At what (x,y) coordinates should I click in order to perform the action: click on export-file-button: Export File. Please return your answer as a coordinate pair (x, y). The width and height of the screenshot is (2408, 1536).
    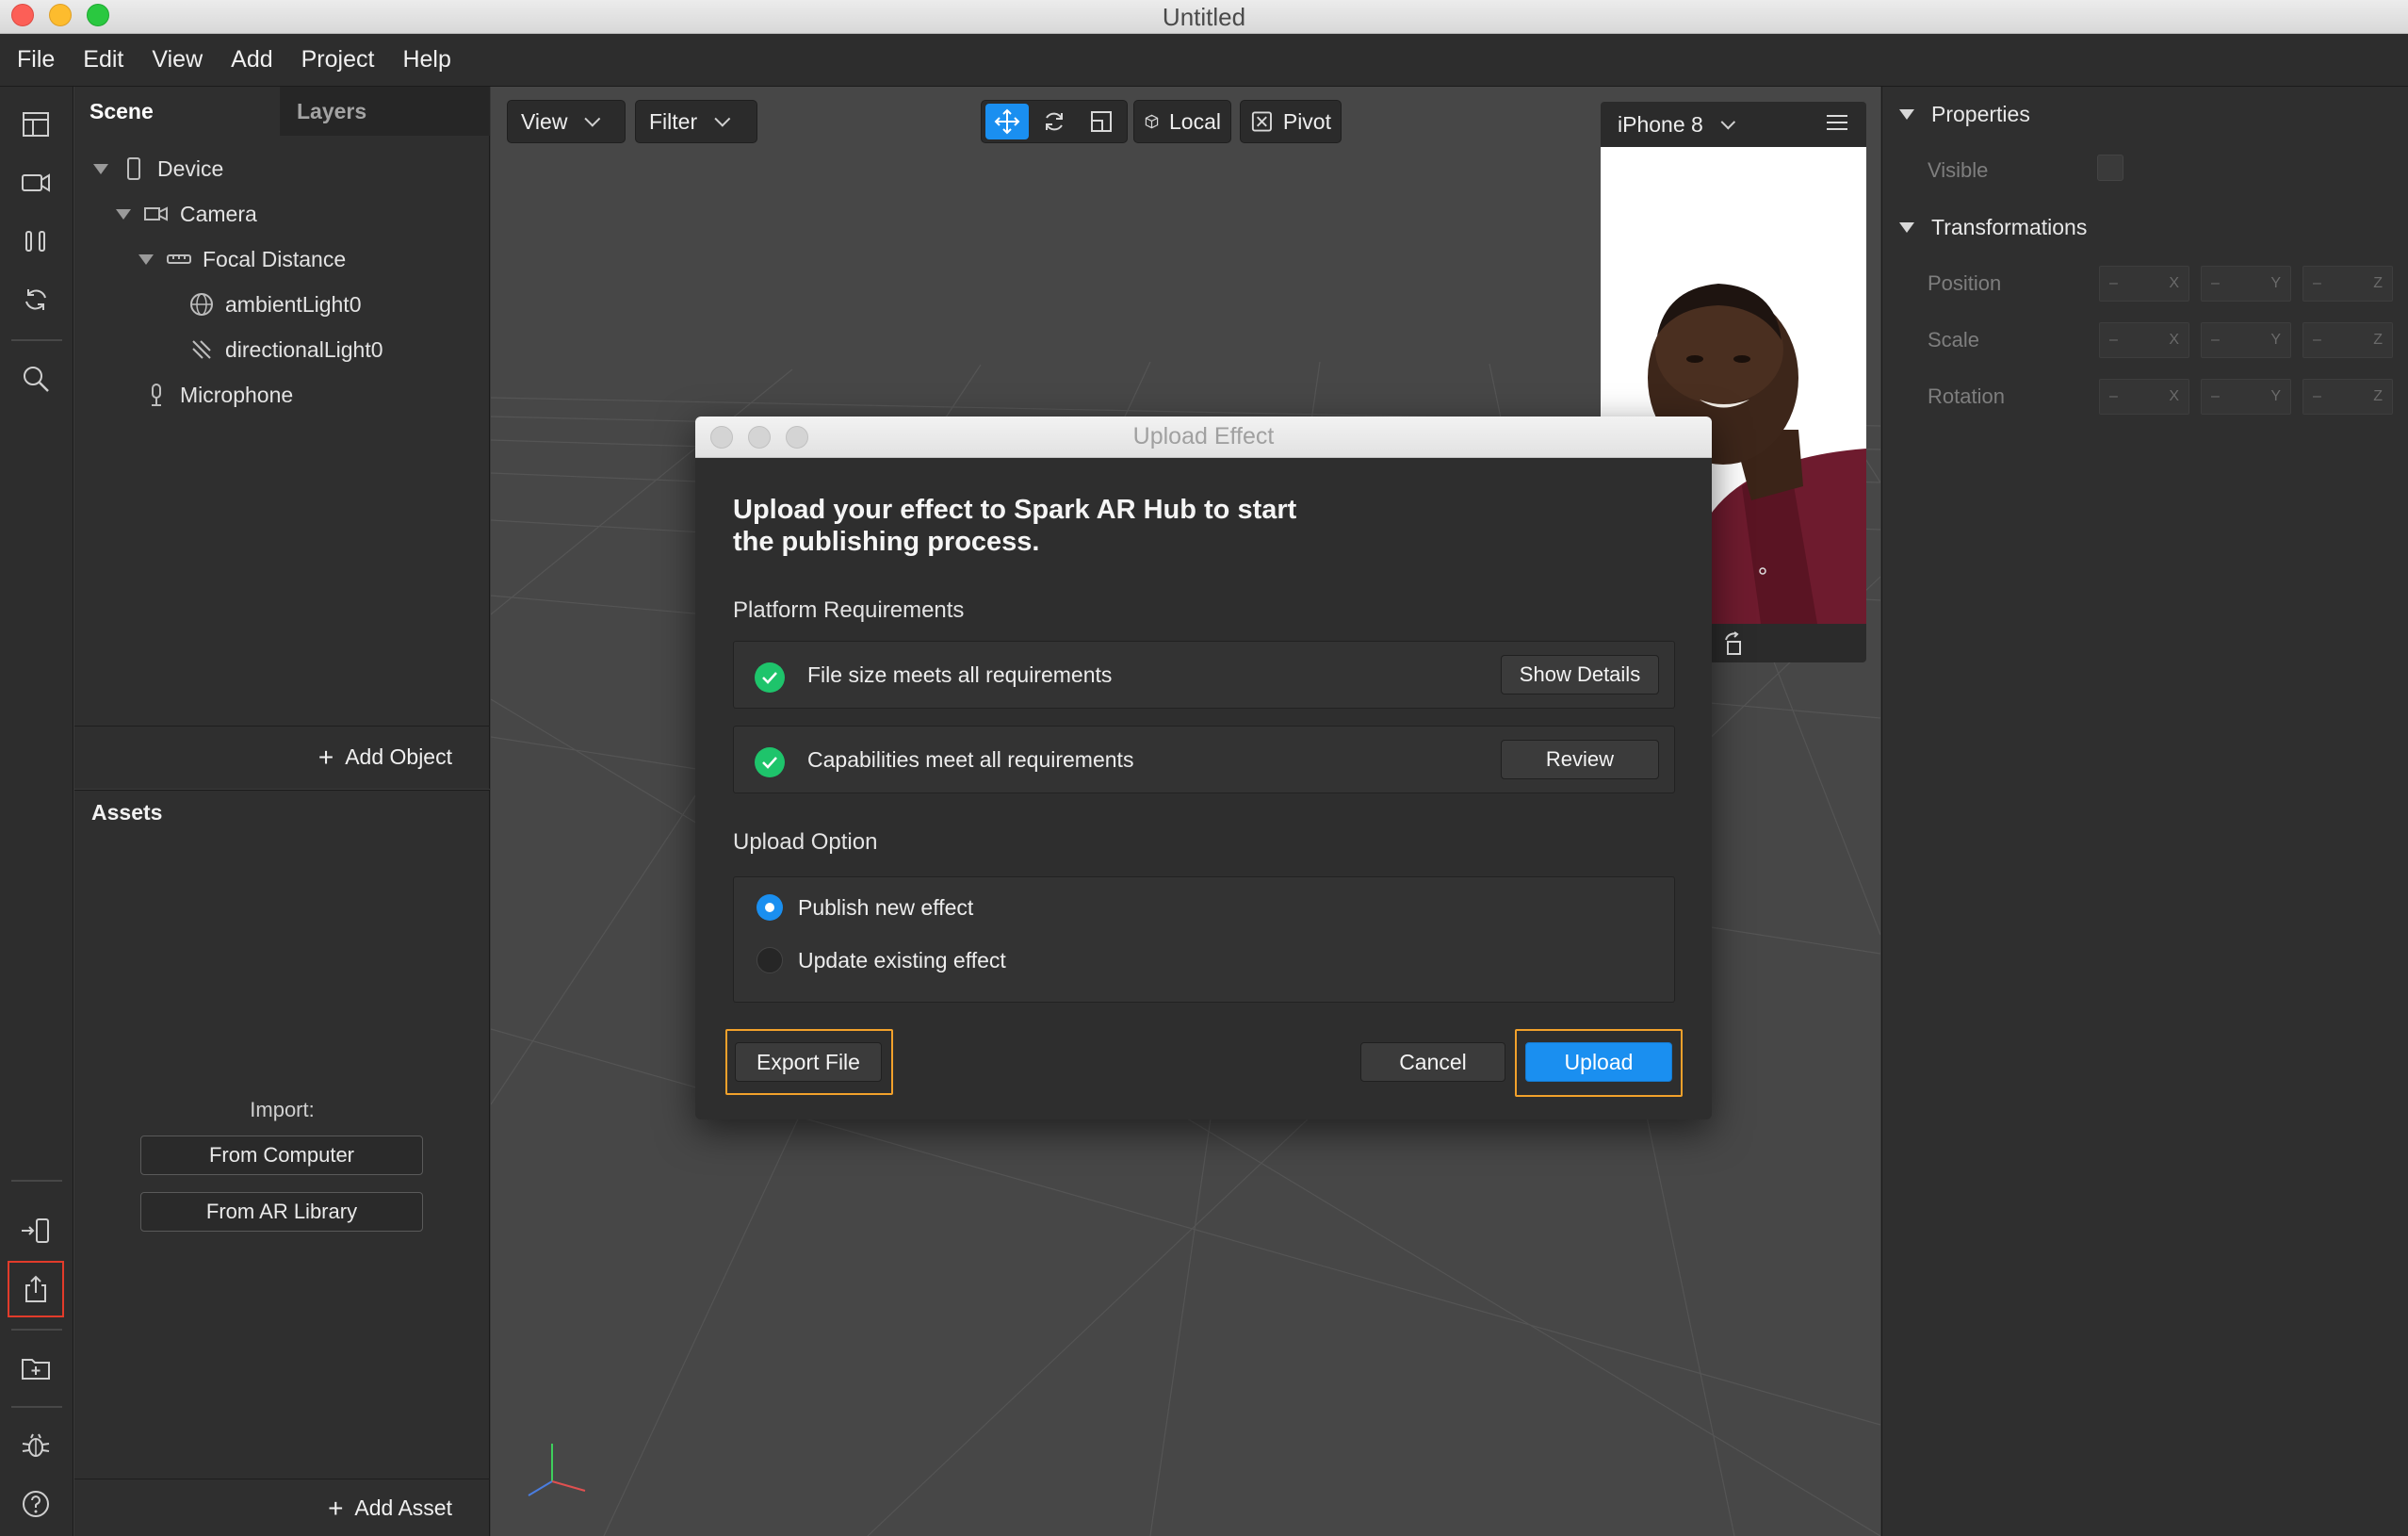
    Looking at the image, I should click on (809, 1062).